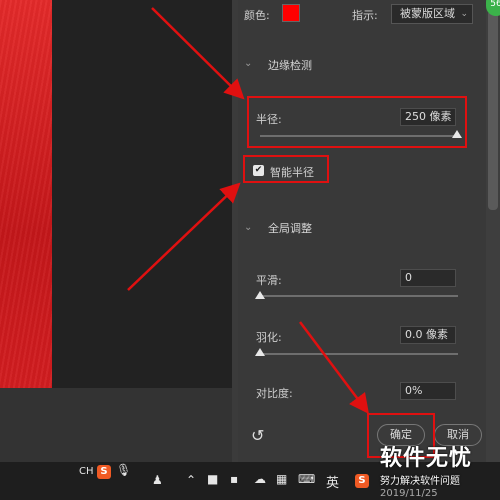 This screenshot has height=500, width=500. I want to click on feather-input: 0.0 像素, so click(428, 335).